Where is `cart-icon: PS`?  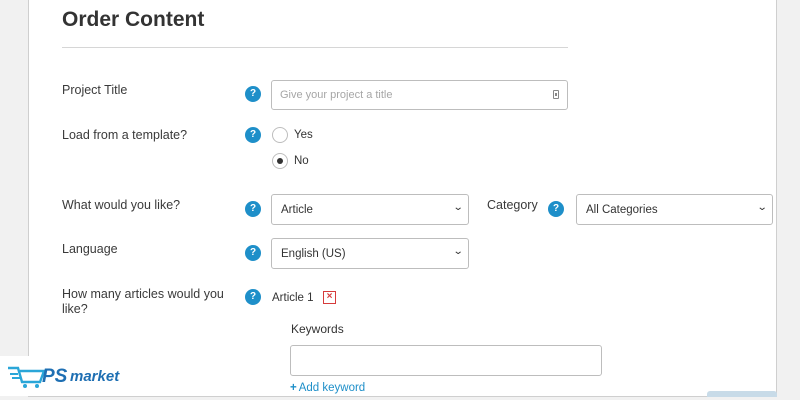
cart-icon: PS is located at coordinates (38, 377).